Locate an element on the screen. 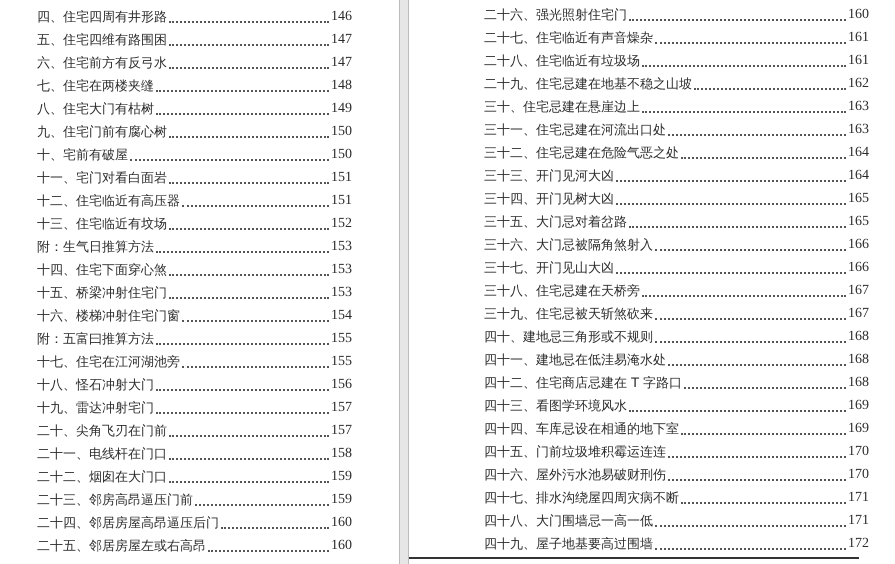 This screenshot has height=564, width=895. toc-page-number: 156 is located at coordinates (341, 385).